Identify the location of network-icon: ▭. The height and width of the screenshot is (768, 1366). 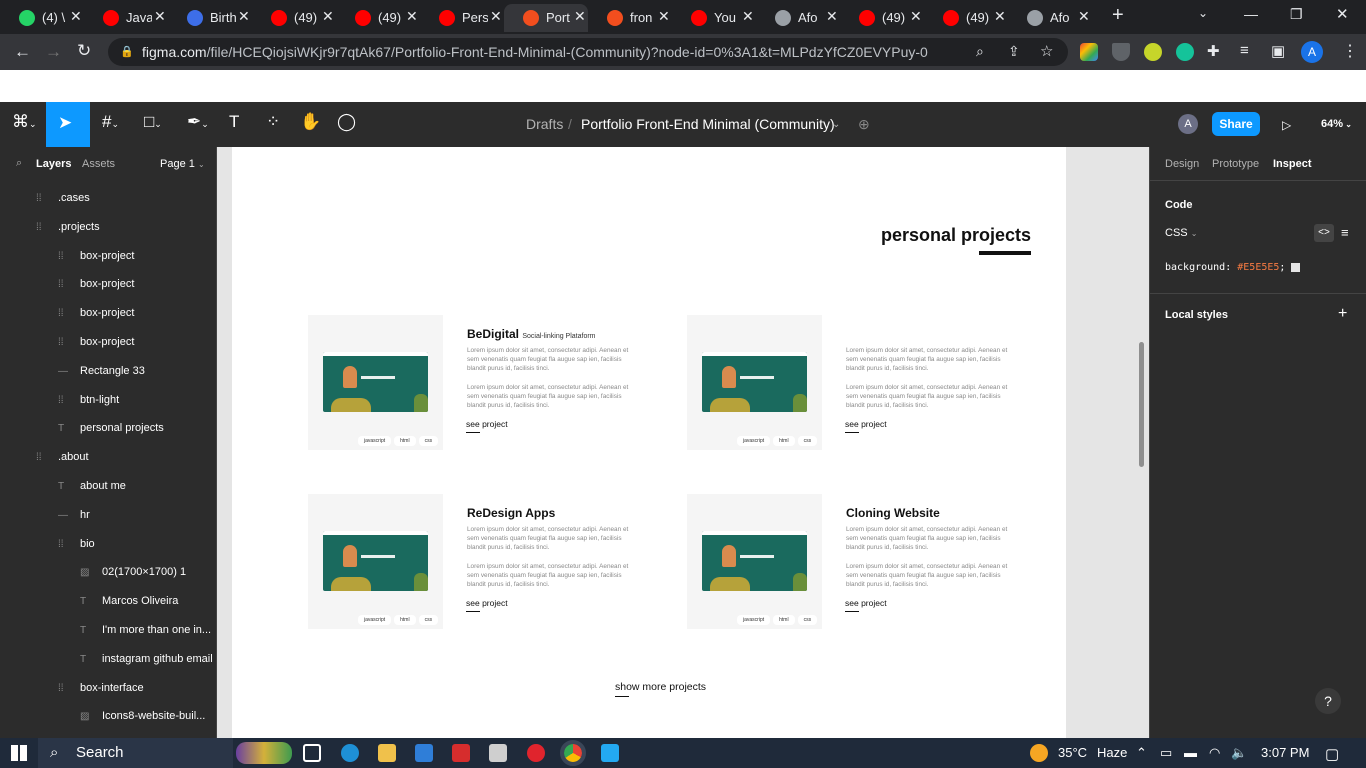
(1166, 753).